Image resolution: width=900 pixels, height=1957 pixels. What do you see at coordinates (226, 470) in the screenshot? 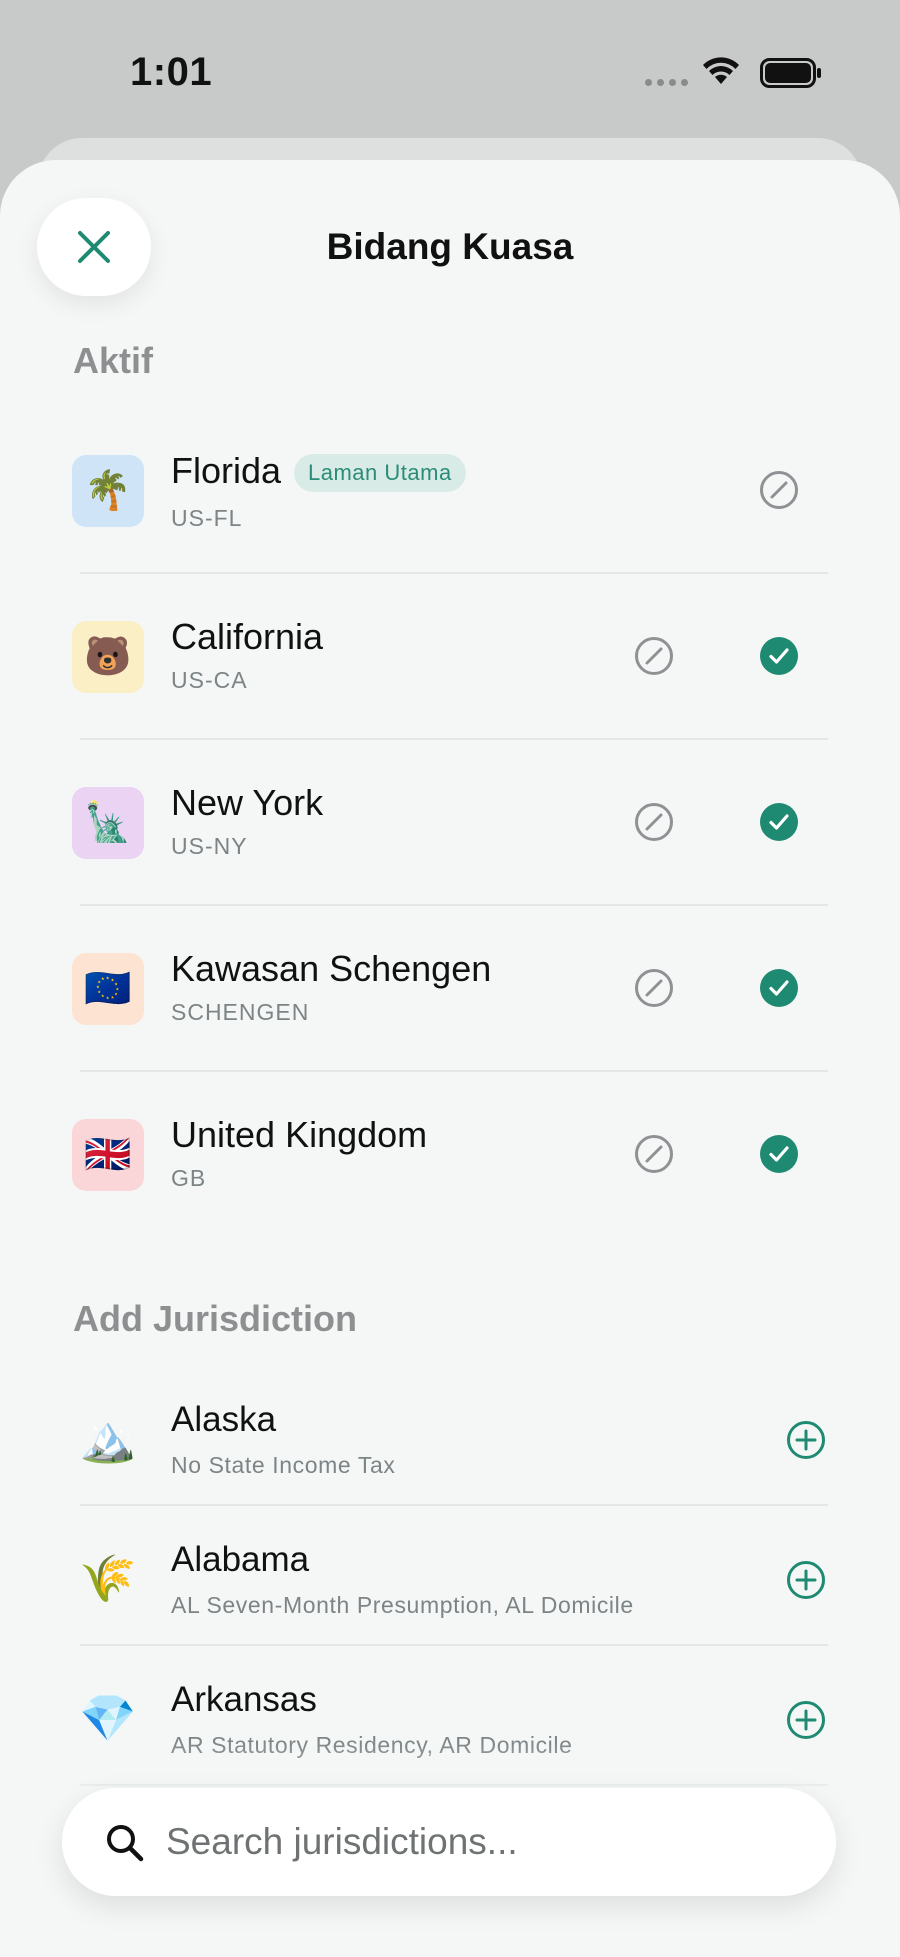
I see `item-name: Florida` at bounding box center [226, 470].